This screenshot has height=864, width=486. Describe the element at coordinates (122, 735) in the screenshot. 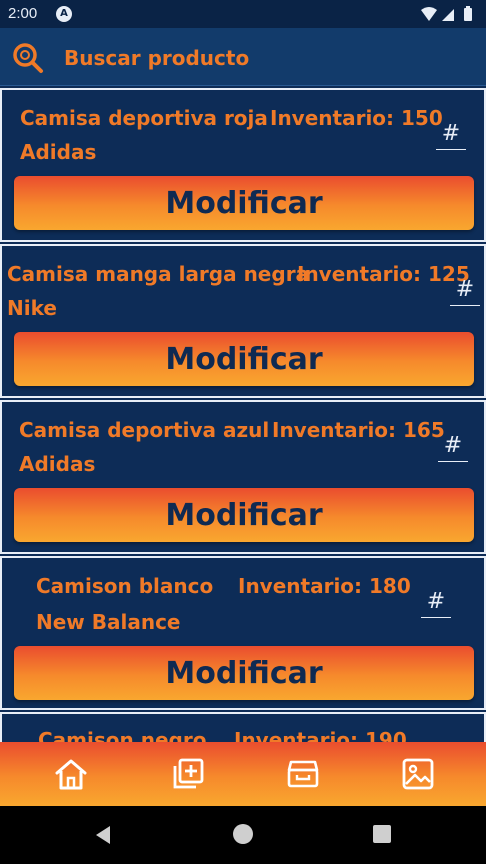

I see `product-name: Camison negro` at that location.